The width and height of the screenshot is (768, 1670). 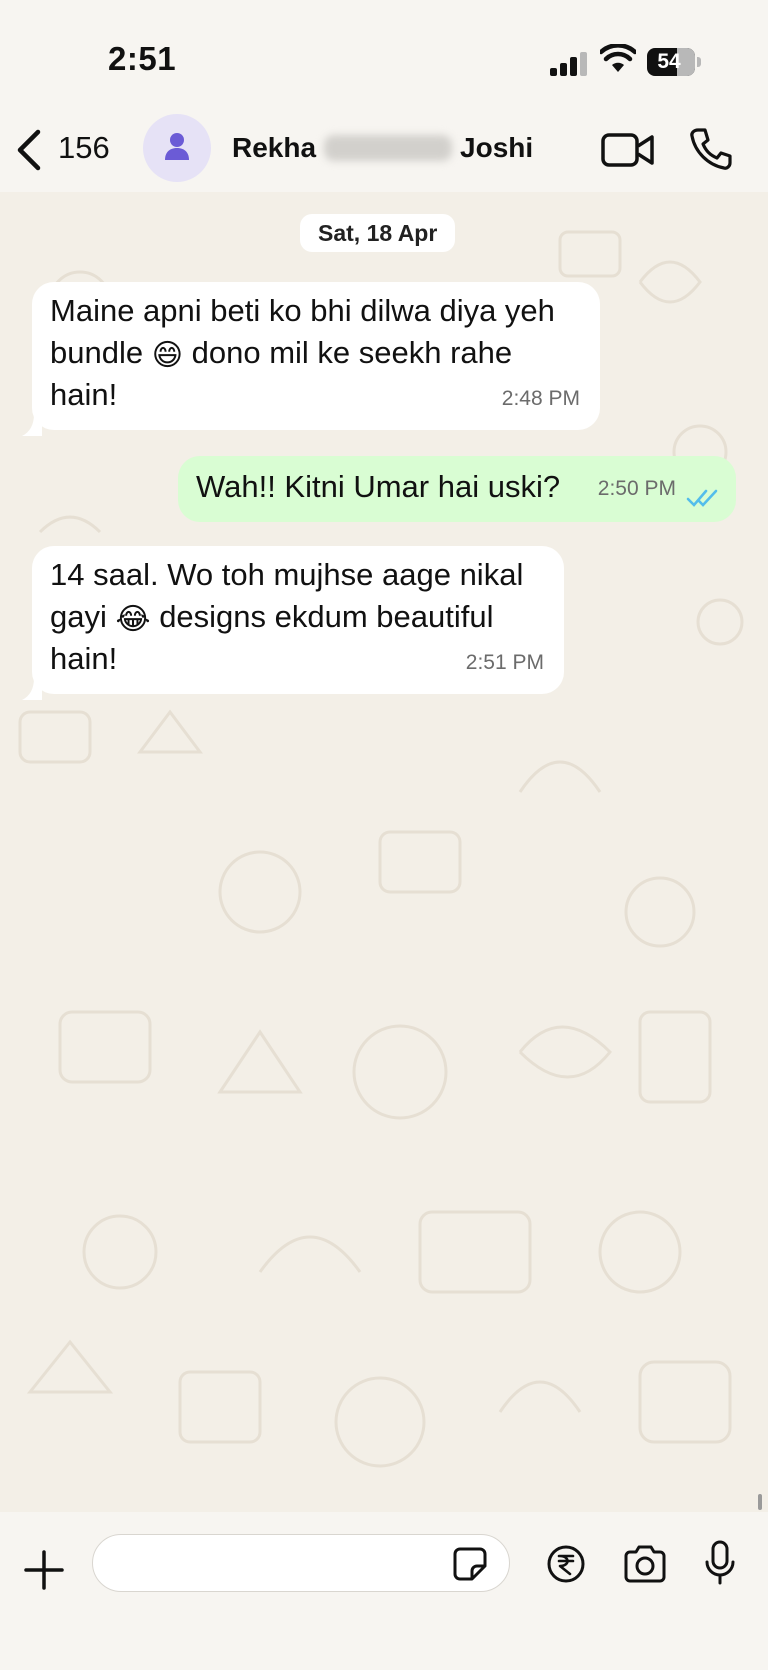 What do you see at coordinates (568, 64) in the screenshot?
I see `cellular-signal-icon` at bounding box center [568, 64].